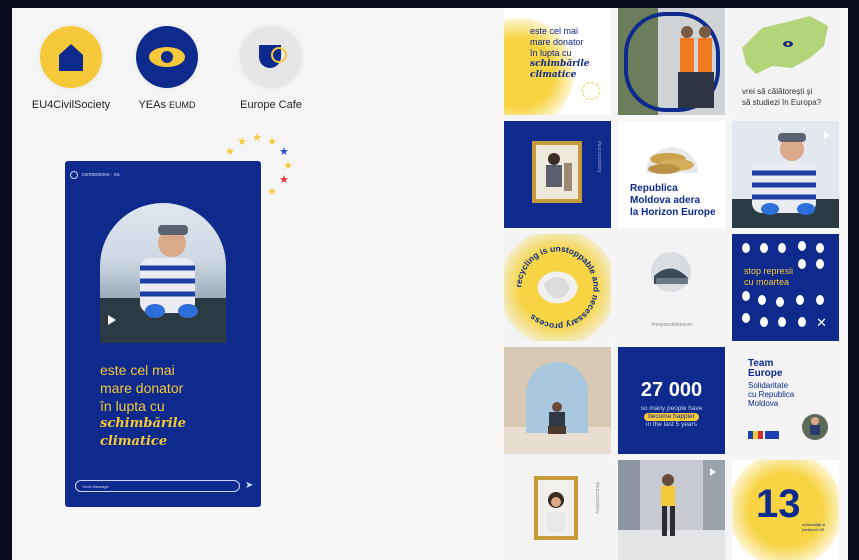 The width and height of the screenshot is (859, 560). I want to click on story-line: în lupta cu, so click(132, 406).